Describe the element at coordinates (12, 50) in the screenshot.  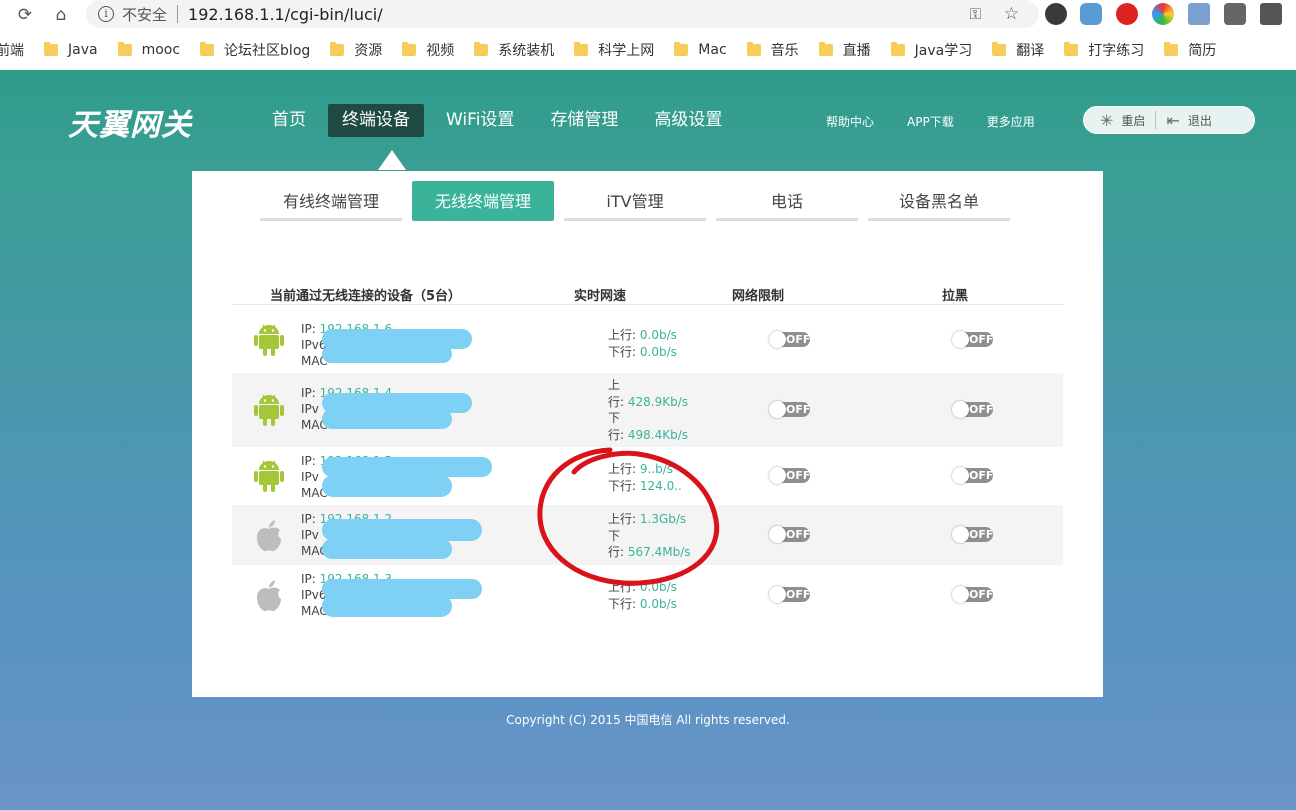
I see `bookmark-item: 前端` at that location.